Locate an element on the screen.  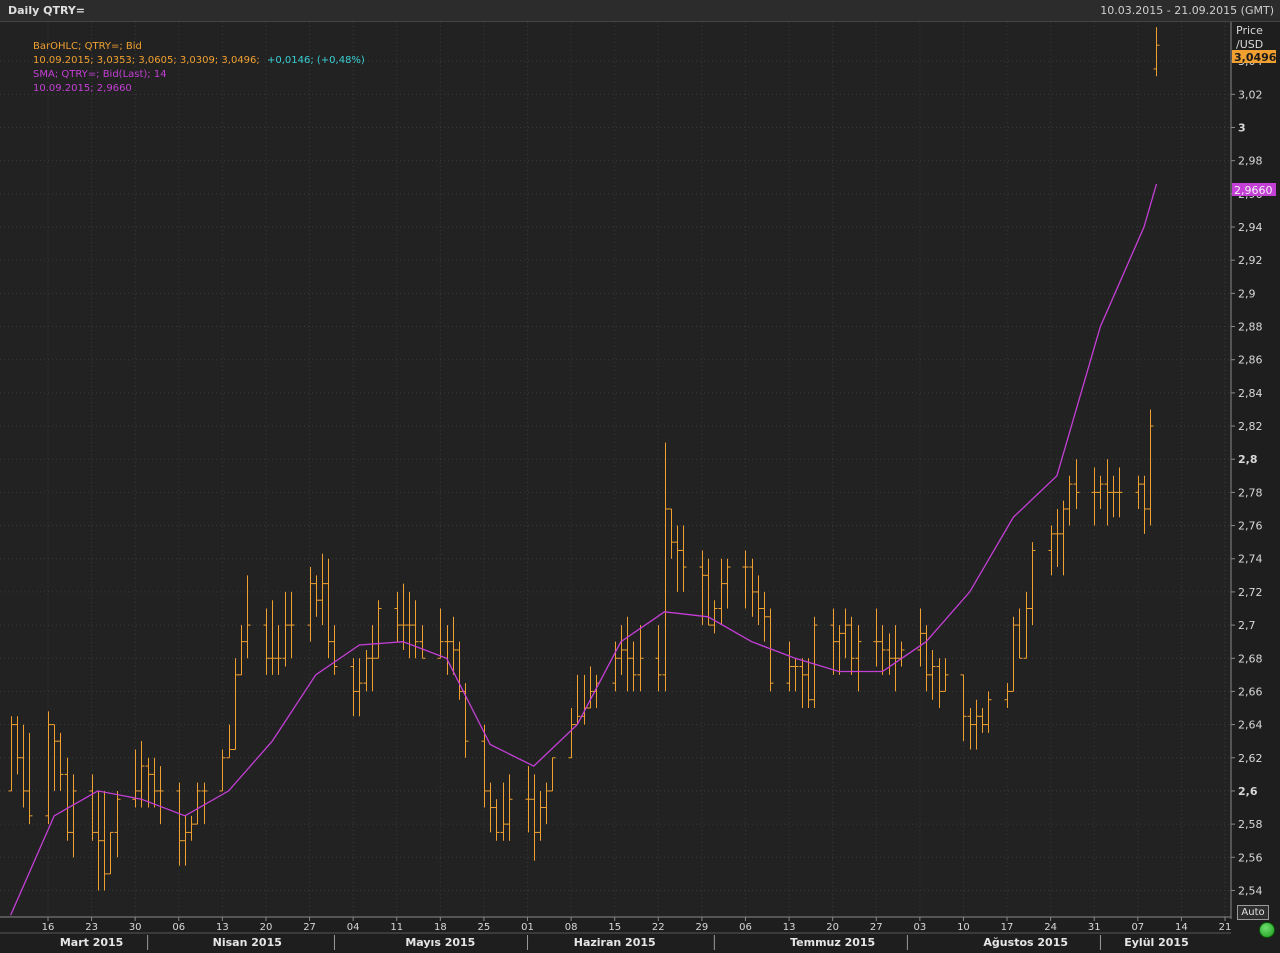
month-label: Nisan 2015 is located at coordinates (247, 942).